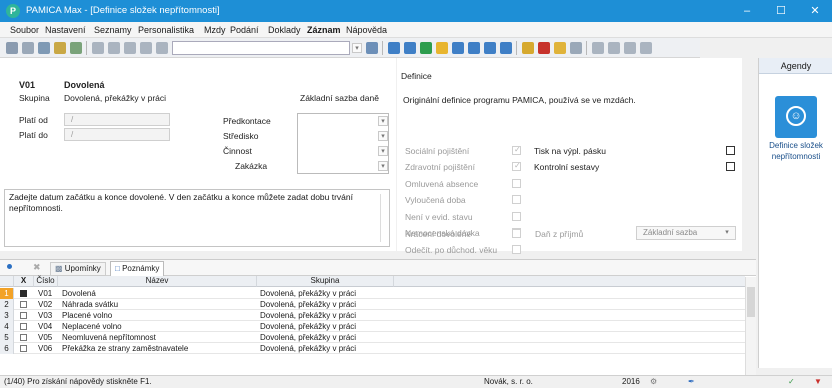  I want to click on status-year: 2016, so click(631, 381).